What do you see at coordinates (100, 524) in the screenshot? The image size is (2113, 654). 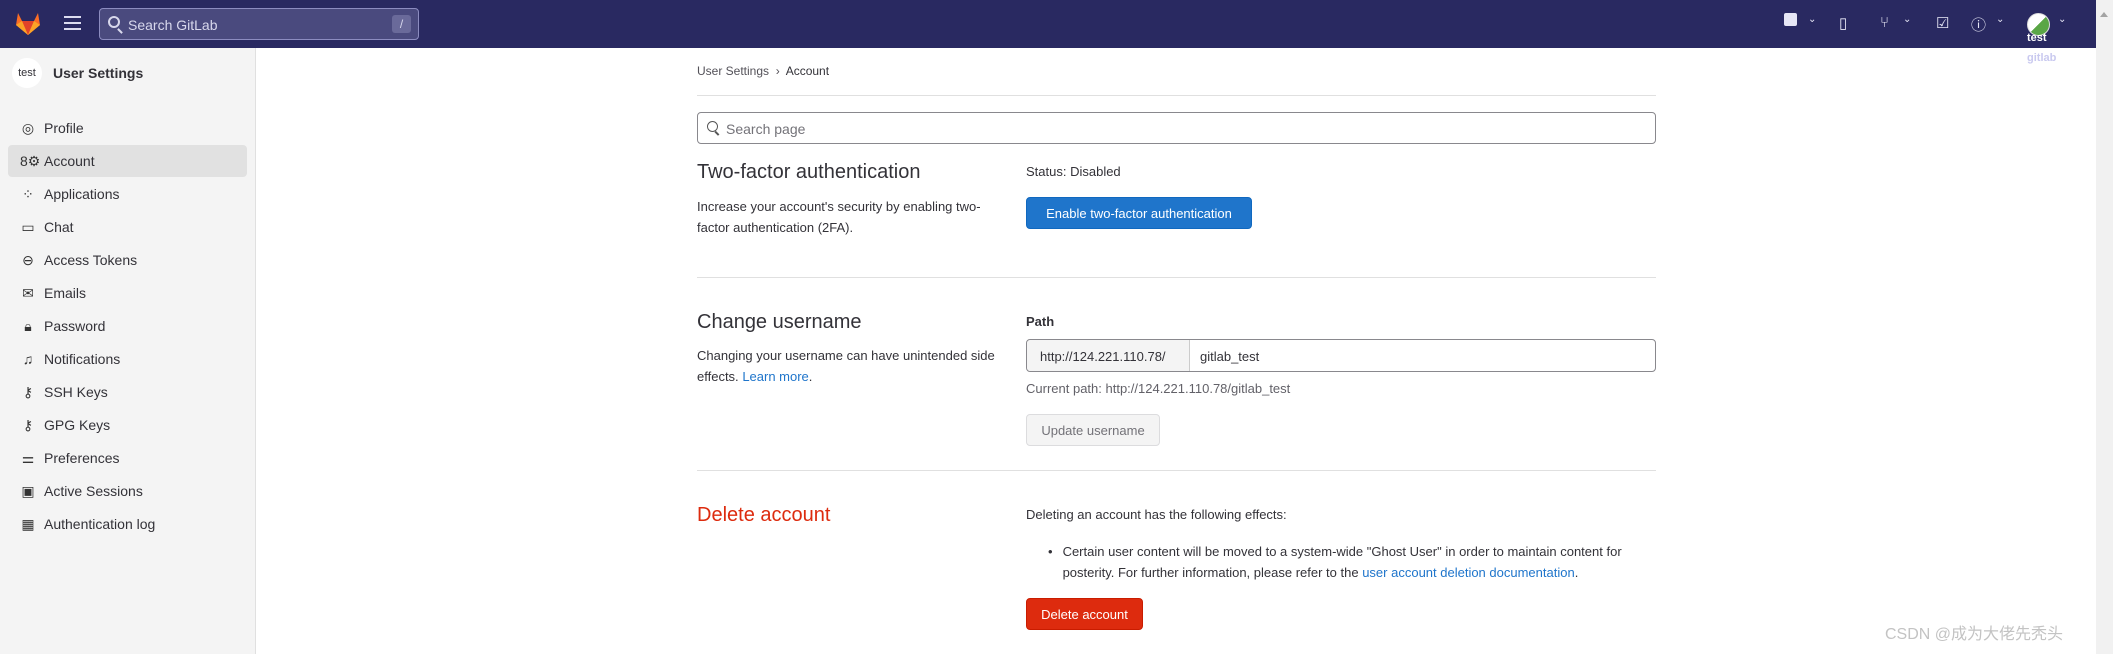 I see `sidebar-item-label: Authentication log` at bounding box center [100, 524].